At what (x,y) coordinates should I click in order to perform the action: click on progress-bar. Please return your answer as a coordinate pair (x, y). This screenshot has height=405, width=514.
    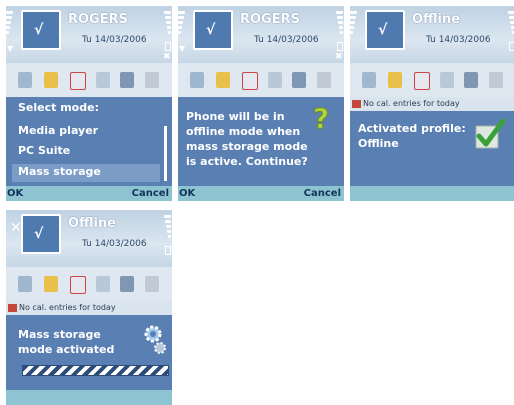
    Looking at the image, I should click on (95, 370).